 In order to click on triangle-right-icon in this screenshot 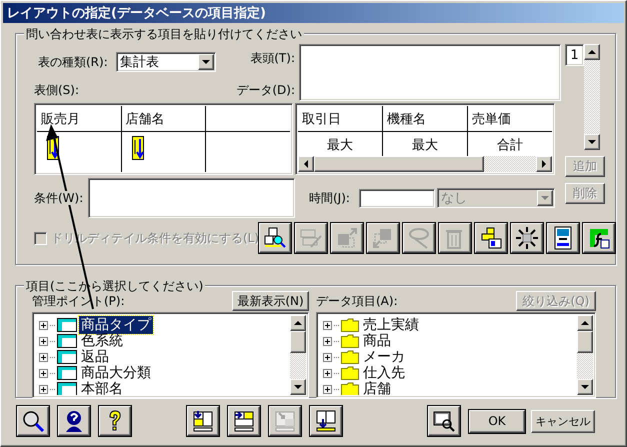, I will do `click(544, 164)`.